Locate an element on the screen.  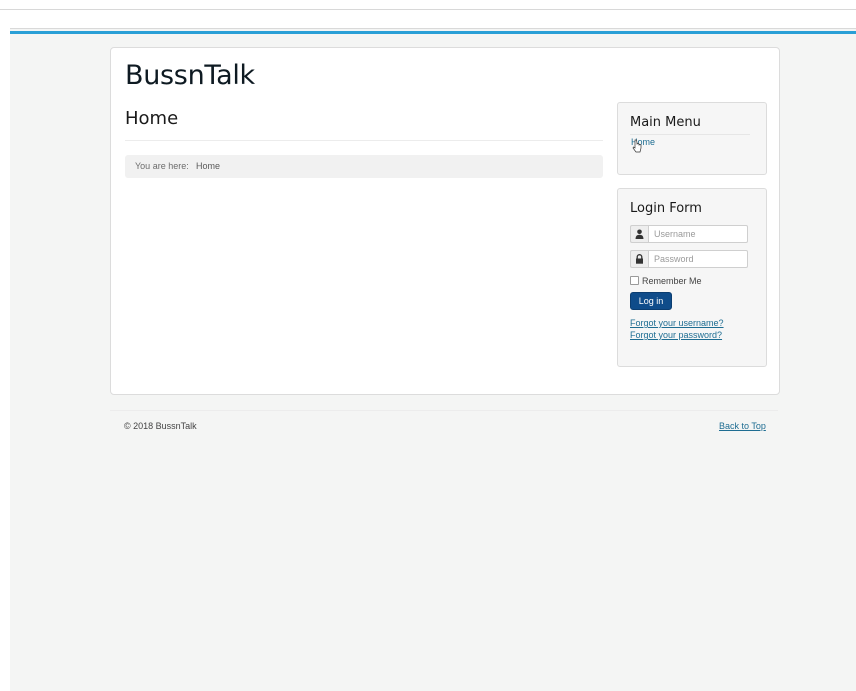
login-form-title: Login Form is located at coordinates (666, 208).